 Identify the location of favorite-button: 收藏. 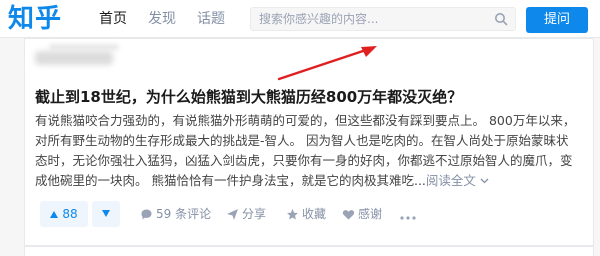
(306, 214).